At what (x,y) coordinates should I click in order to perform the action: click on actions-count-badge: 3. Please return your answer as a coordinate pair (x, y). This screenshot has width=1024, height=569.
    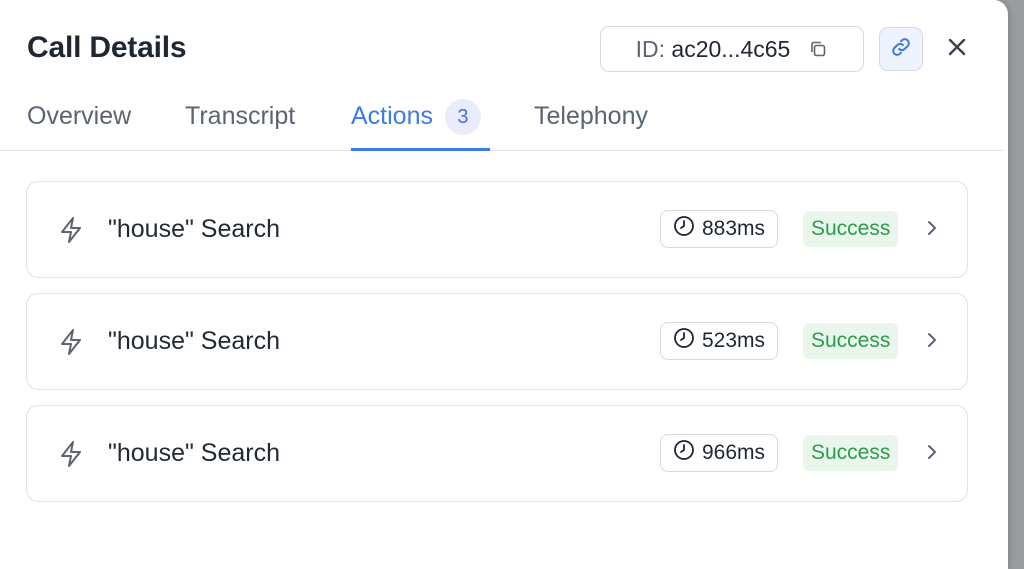
    Looking at the image, I should click on (462, 117).